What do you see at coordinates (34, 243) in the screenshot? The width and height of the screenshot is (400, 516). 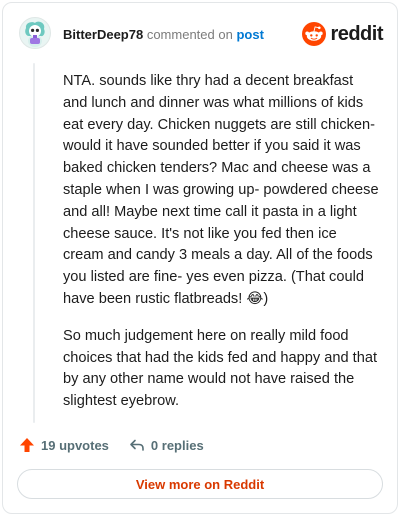 I see `thread-line` at bounding box center [34, 243].